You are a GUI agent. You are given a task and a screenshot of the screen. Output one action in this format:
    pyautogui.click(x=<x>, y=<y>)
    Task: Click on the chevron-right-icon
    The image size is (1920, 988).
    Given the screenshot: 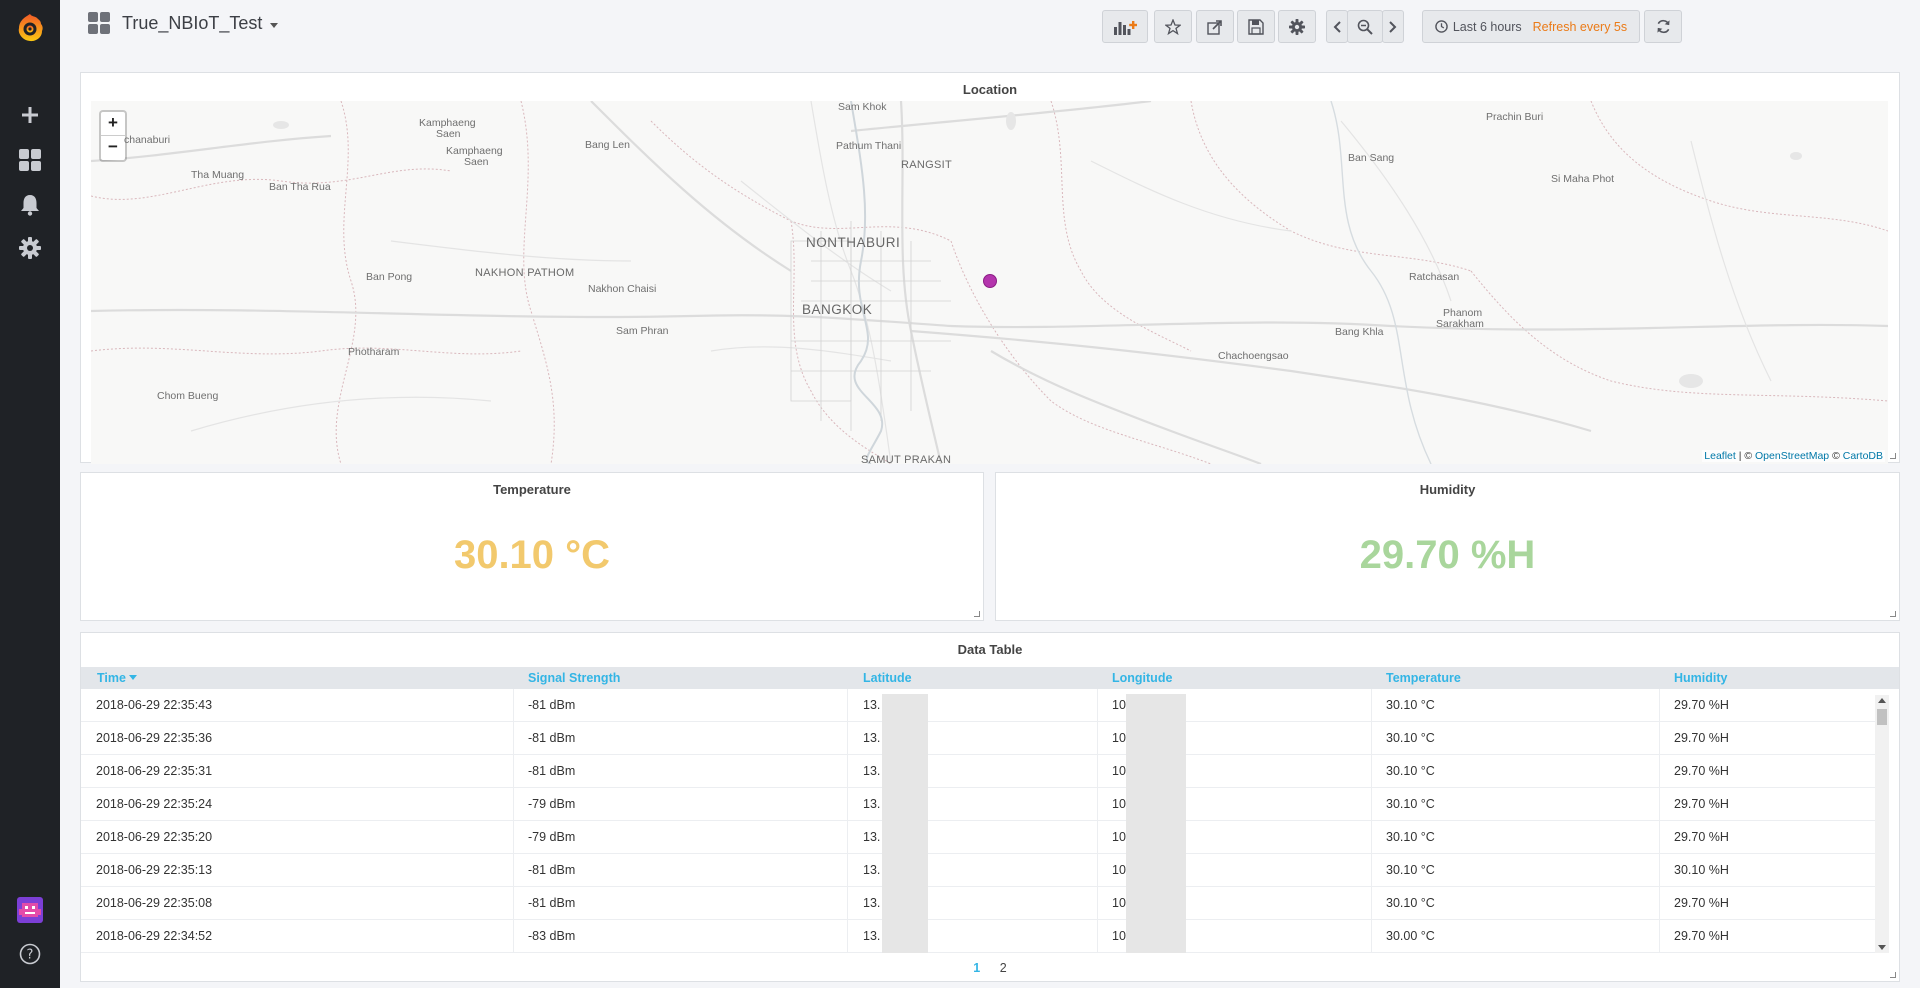 What is the action you would take?
    pyautogui.click(x=1393, y=26)
    